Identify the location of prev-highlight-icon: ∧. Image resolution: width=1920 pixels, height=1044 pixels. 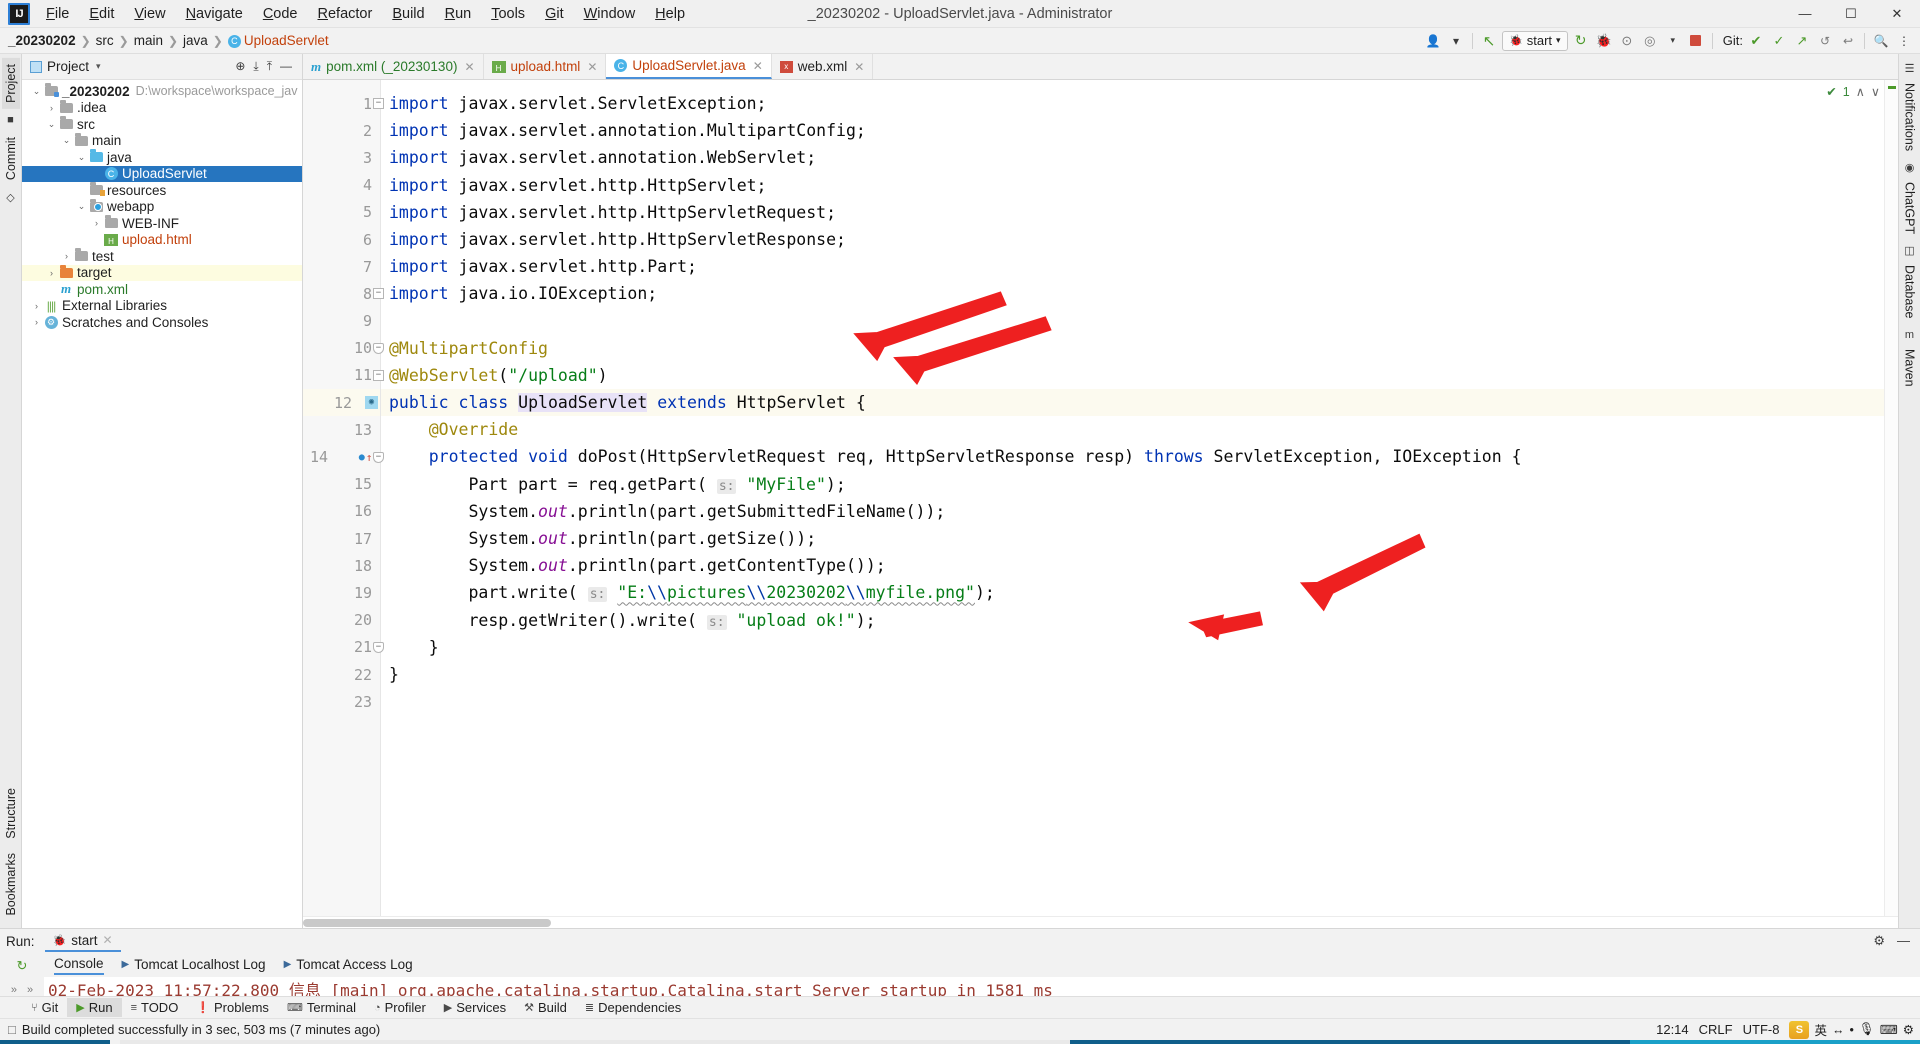
(1860, 91).